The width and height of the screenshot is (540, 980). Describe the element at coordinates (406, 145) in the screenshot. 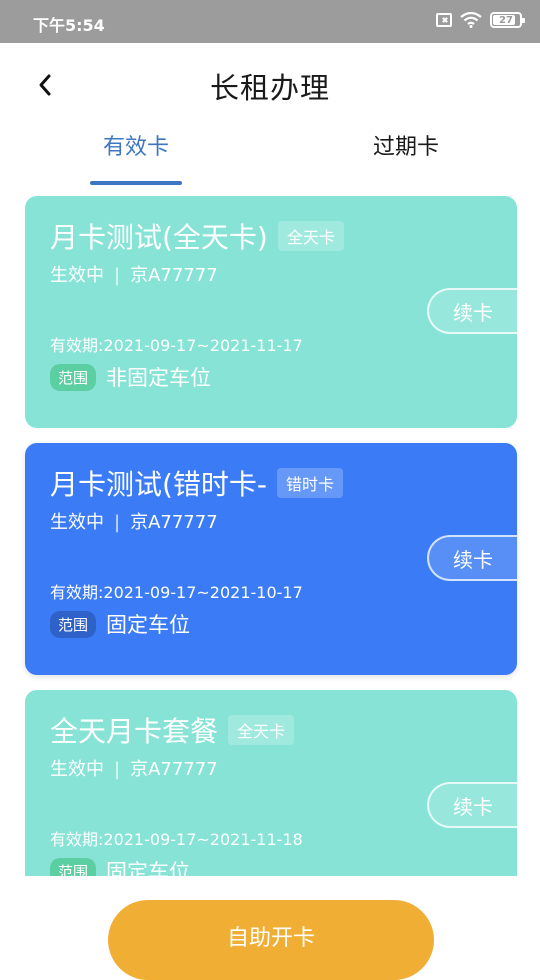

I see `tab-expired-cards: 过期卡` at that location.